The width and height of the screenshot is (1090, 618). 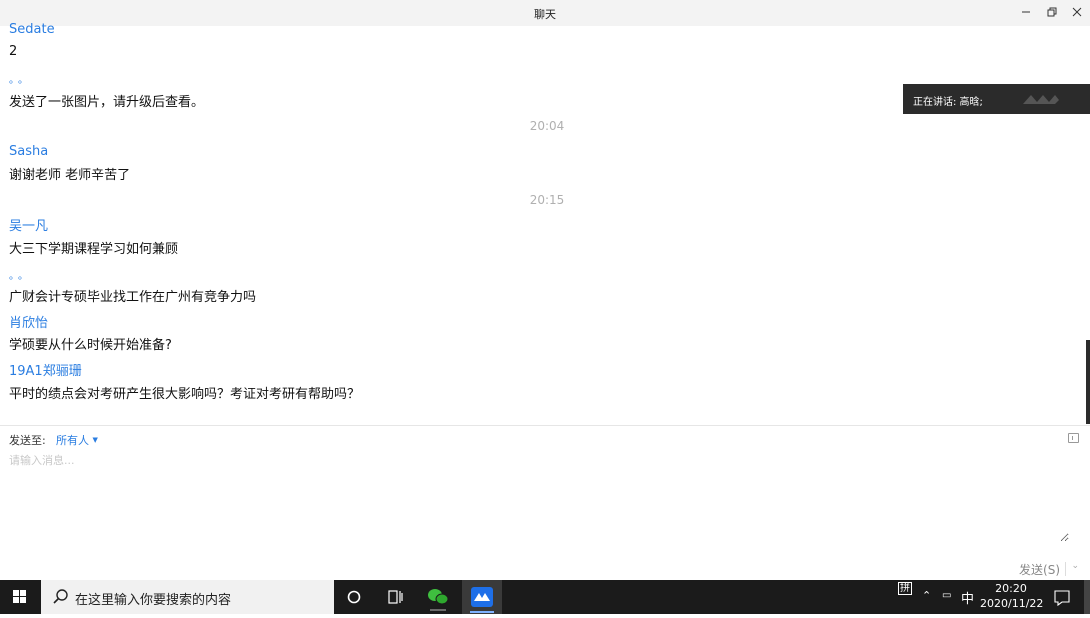 I want to click on cortana-button, so click(x=354, y=597).